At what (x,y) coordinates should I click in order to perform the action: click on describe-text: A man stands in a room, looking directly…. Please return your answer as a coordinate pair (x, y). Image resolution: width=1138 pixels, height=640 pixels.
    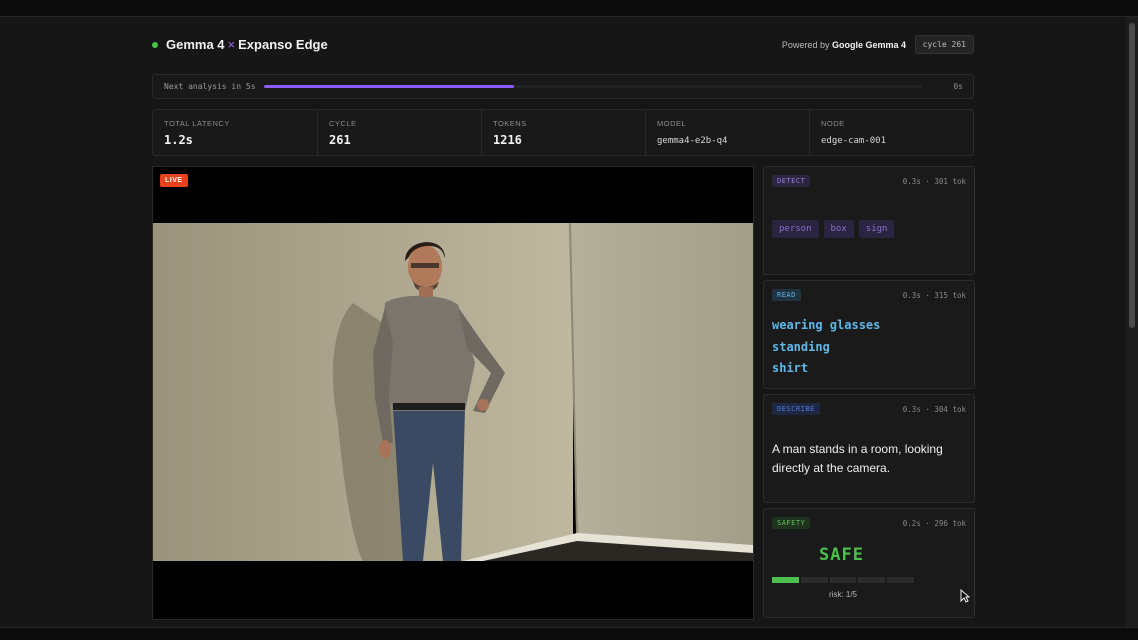
    Looking at the image, I should click on (857, 458).